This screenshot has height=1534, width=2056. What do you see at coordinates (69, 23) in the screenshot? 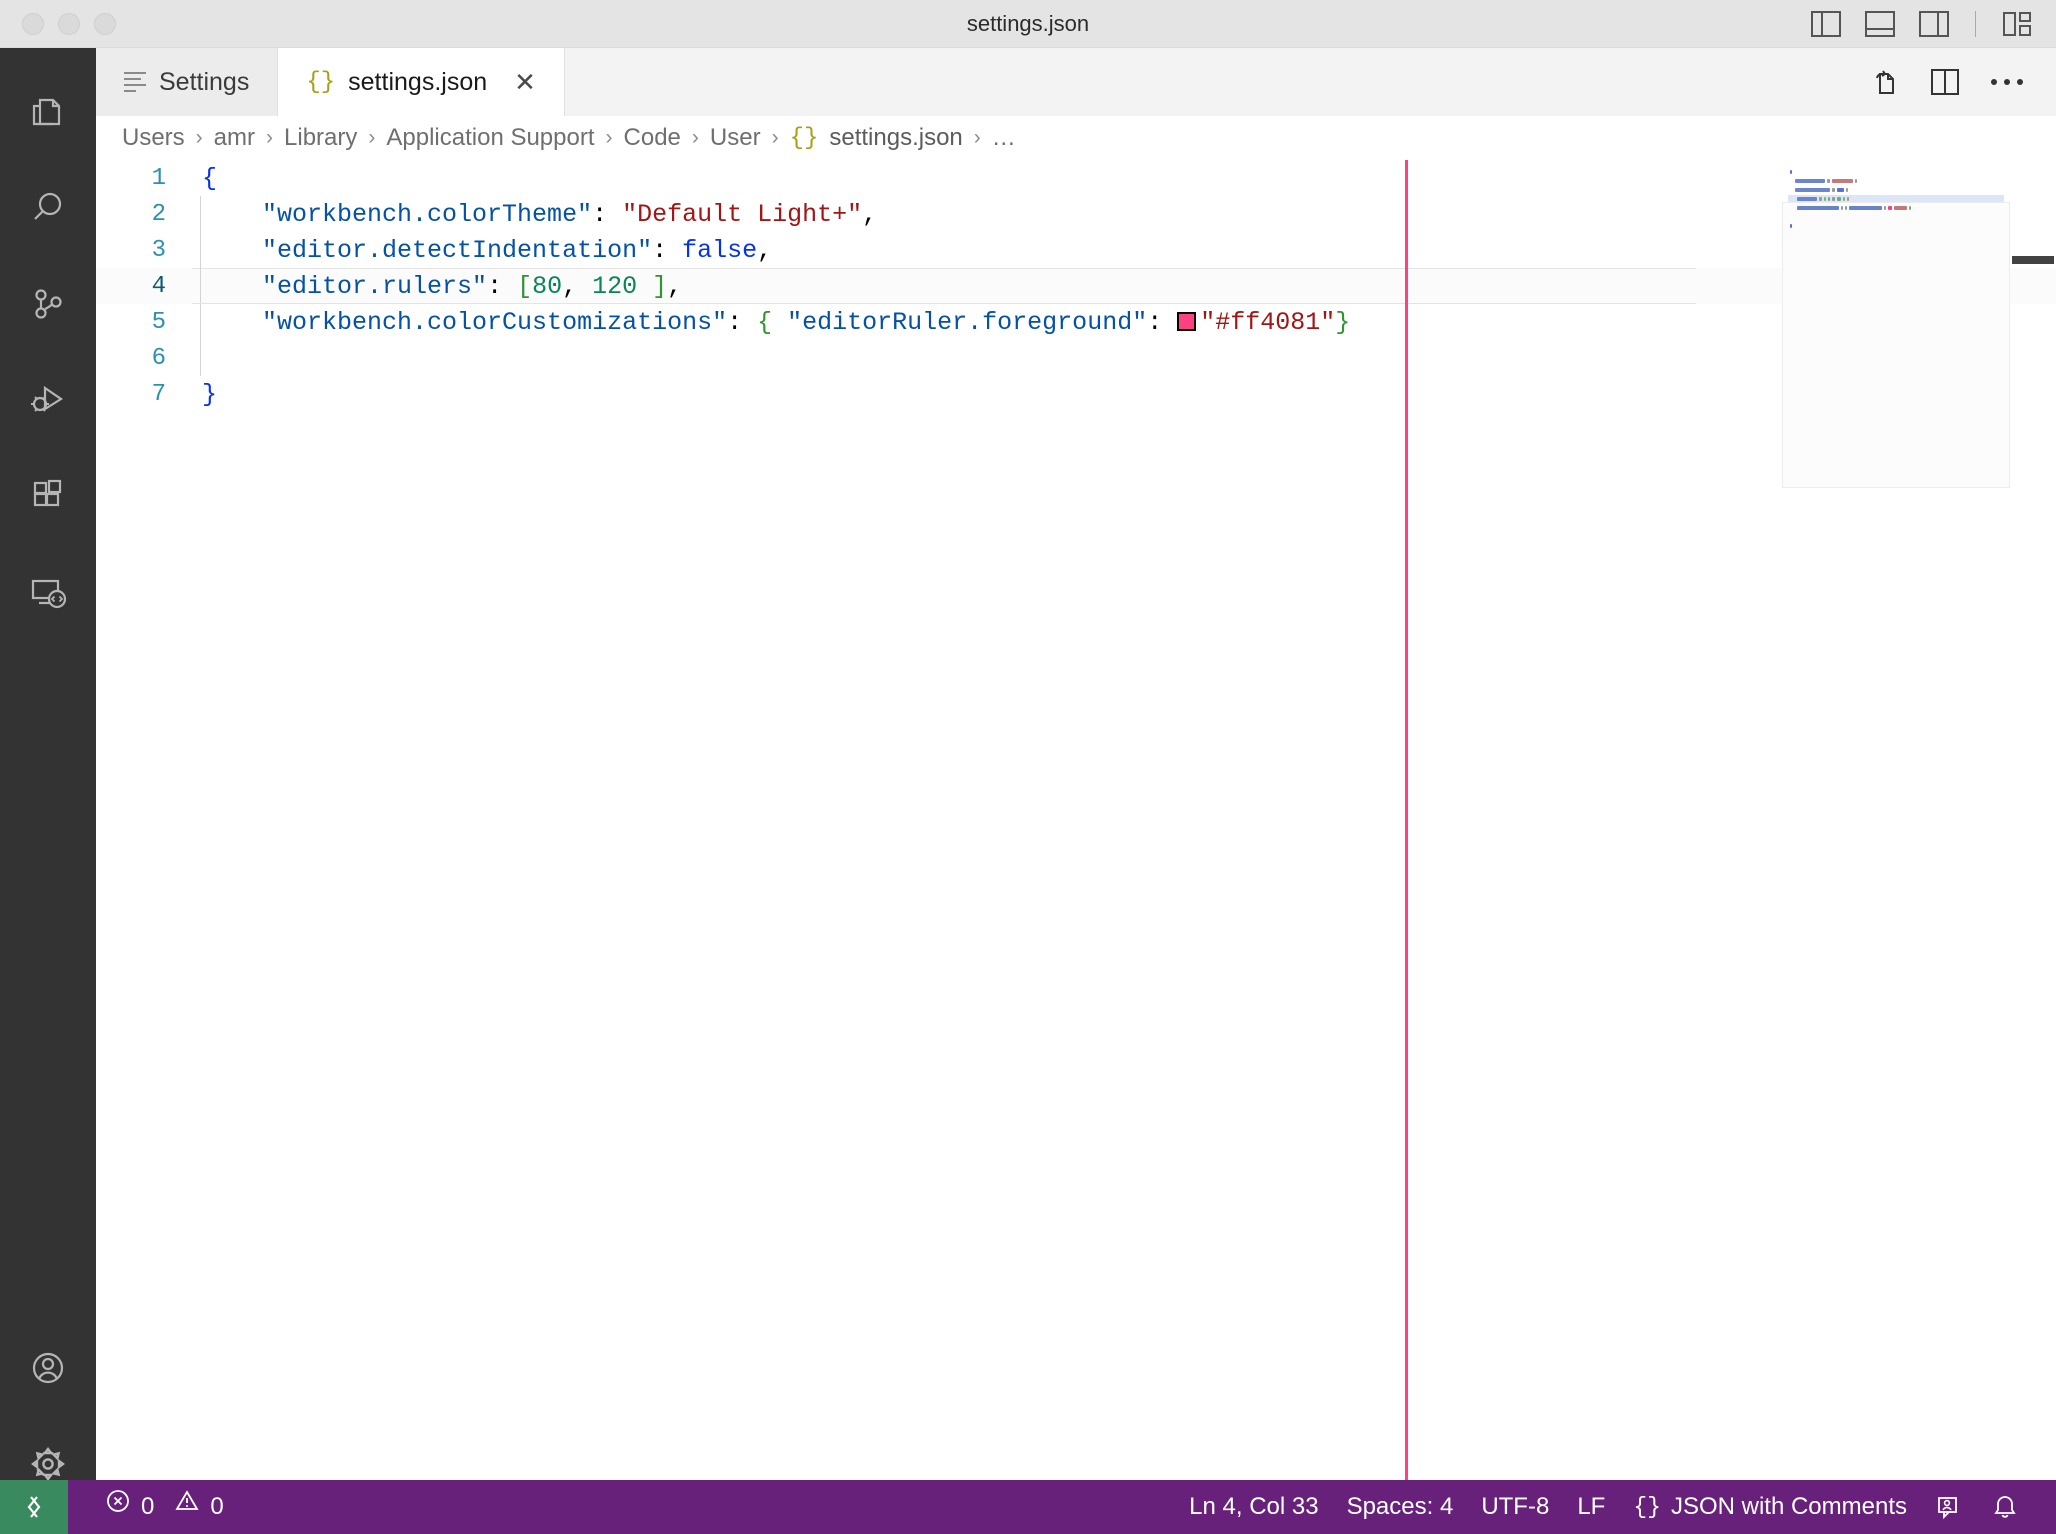
I see `minimize-window-button` at bounding box center [69, 23].